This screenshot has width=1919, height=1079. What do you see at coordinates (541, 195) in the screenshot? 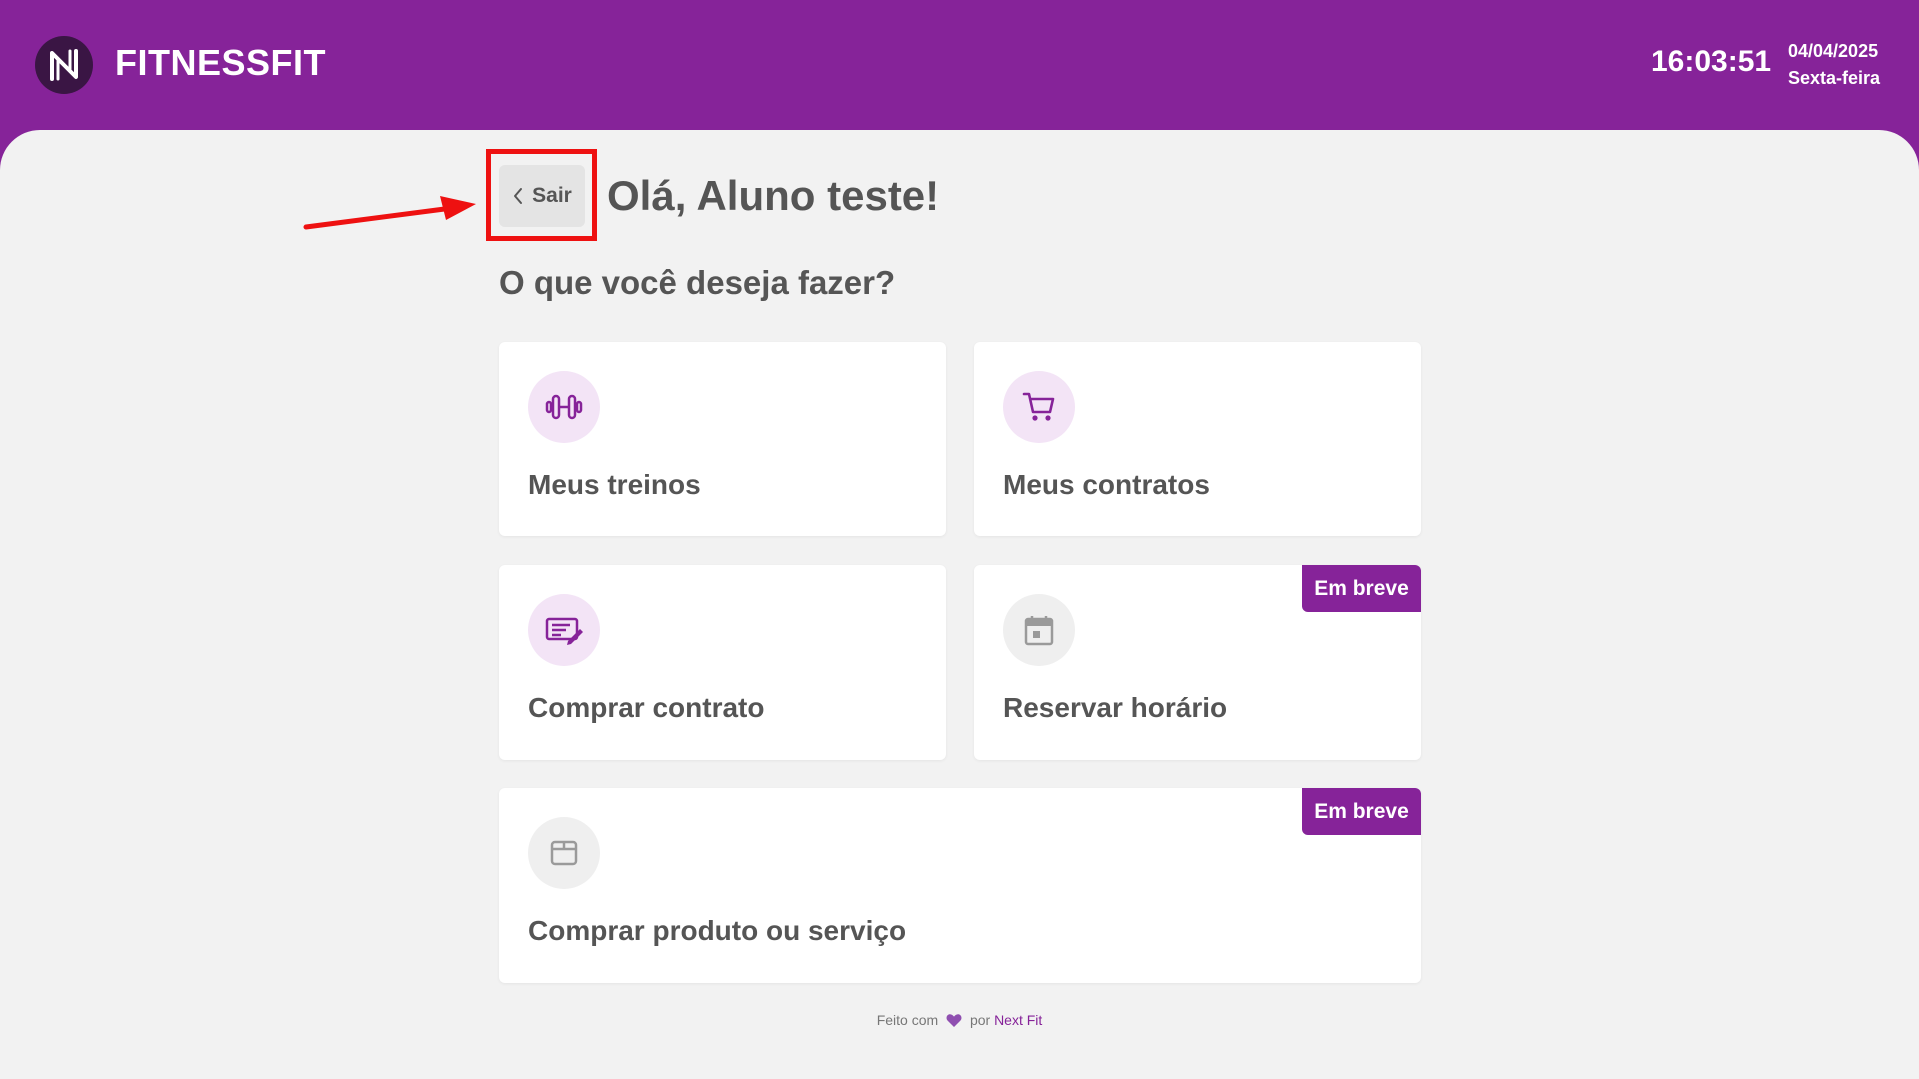
I see `annotation-highlight-box` at bounding box center [541, 195].